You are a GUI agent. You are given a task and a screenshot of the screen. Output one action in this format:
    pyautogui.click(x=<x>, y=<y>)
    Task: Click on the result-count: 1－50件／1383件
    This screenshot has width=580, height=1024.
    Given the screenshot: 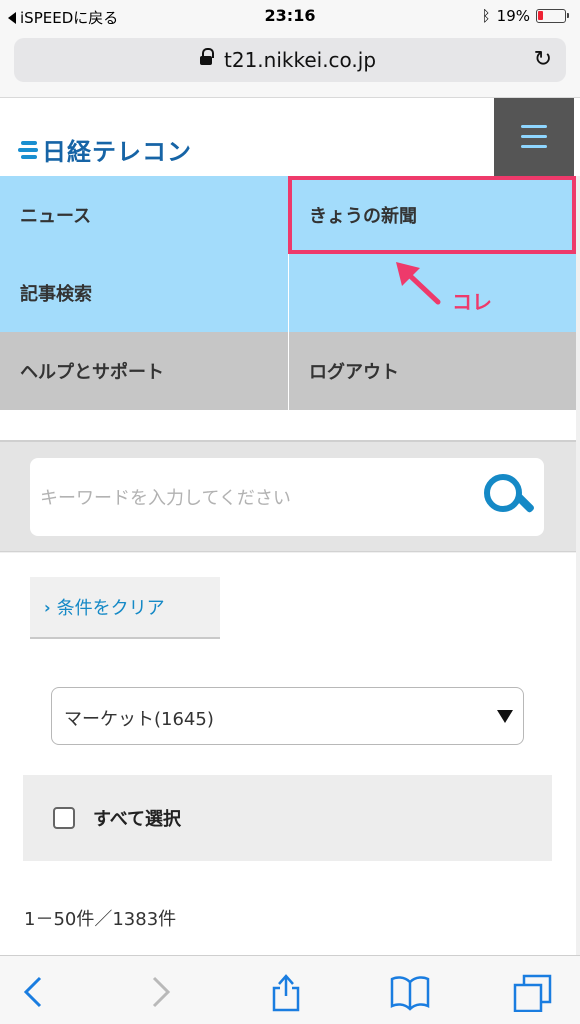 What is the action you would take?
    pyautogui.click(x=100, y=919)
    